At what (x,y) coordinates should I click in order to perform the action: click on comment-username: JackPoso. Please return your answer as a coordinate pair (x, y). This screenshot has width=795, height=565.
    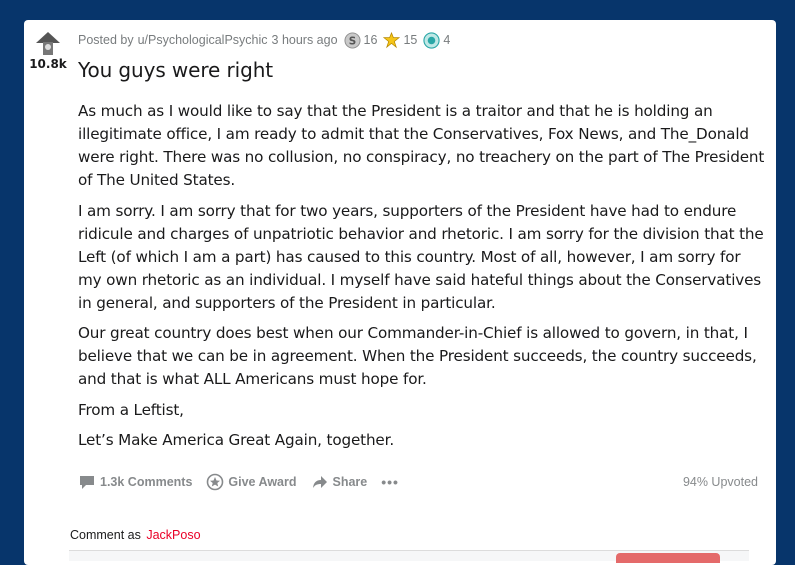
    Looking at the image, I should click on (173, 535).